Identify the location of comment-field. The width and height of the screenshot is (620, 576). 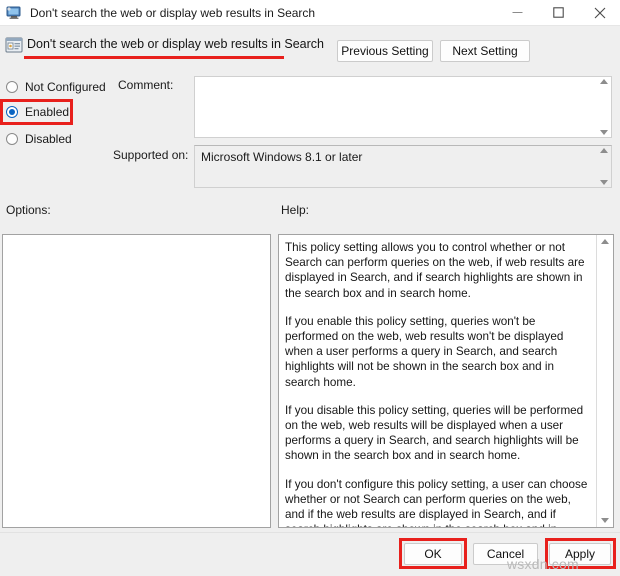
(403, 107).